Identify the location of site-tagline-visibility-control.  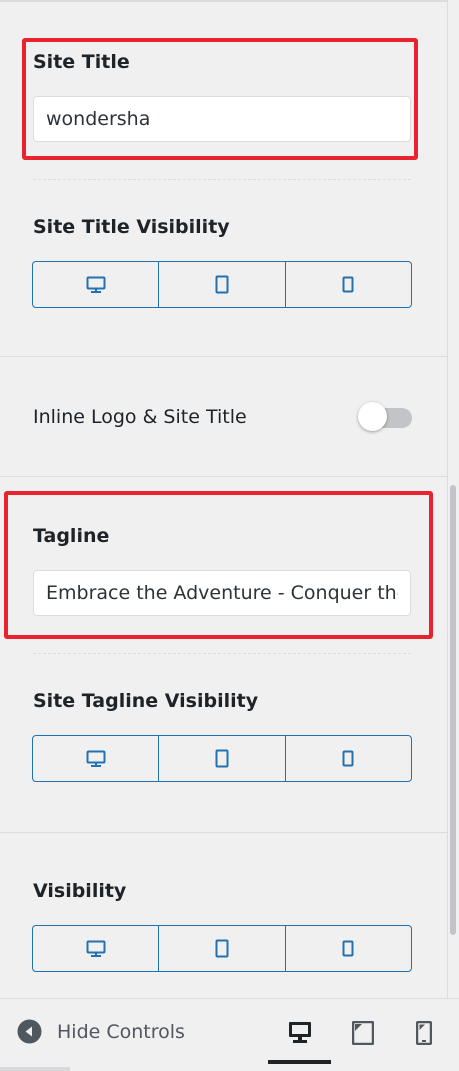
(222, 758).